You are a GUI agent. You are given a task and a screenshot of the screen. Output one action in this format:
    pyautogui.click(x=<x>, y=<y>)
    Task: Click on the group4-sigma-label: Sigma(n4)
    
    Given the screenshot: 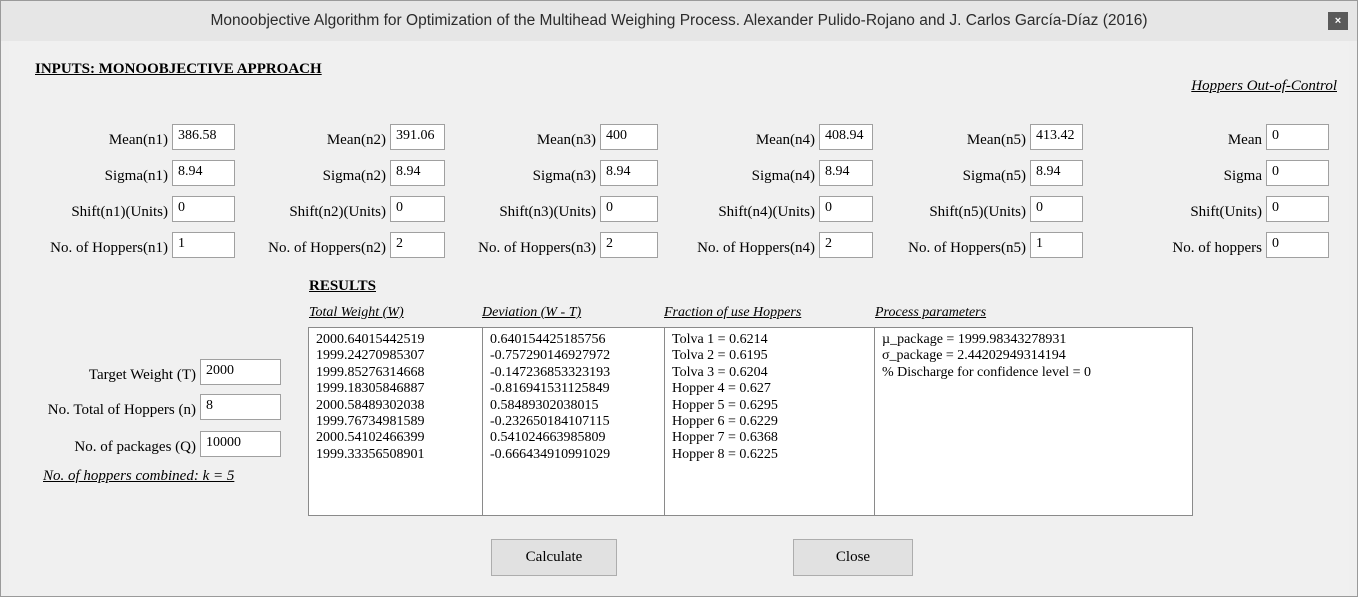 What is the action you would take?
    pyautogui.click(x=783, y=176)
    